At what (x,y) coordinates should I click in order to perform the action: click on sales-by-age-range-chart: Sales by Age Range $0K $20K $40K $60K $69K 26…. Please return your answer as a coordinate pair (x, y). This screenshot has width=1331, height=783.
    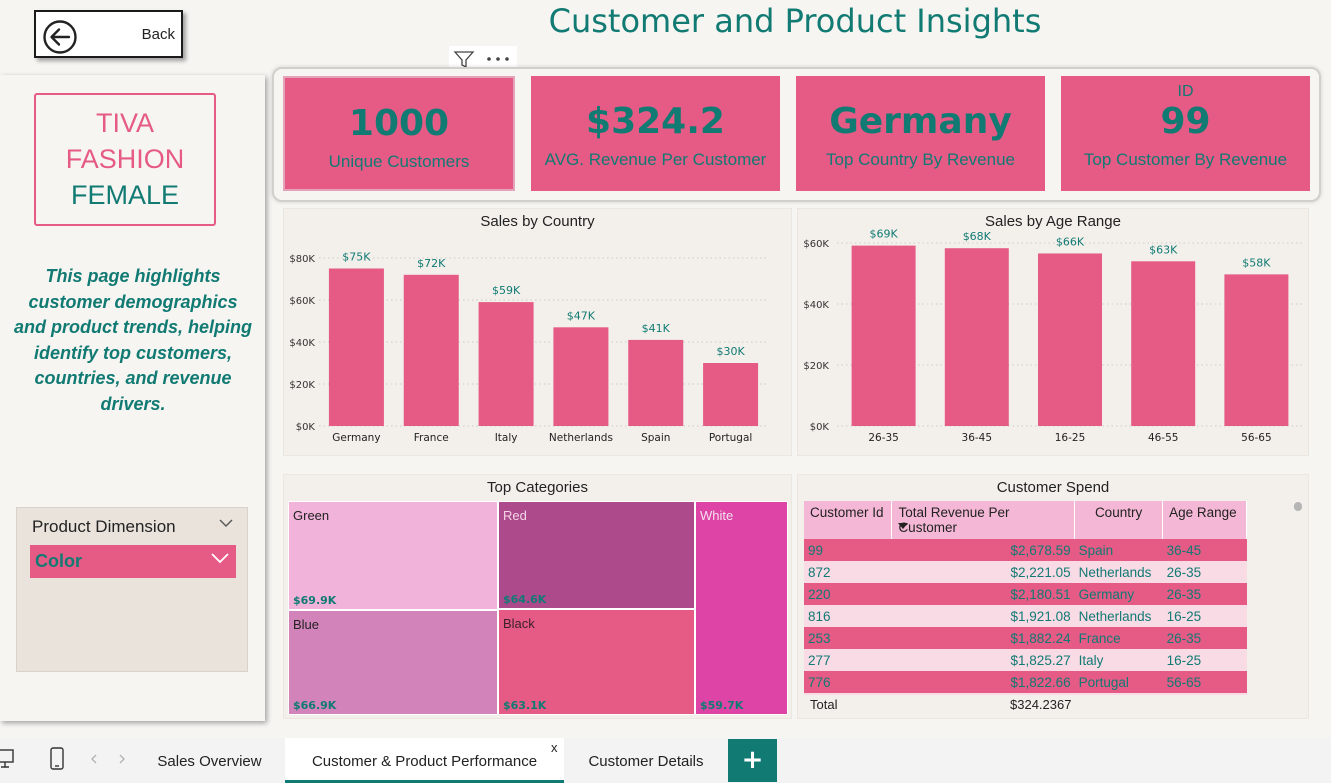
    Looking at the image, I should click on (1053, 332).